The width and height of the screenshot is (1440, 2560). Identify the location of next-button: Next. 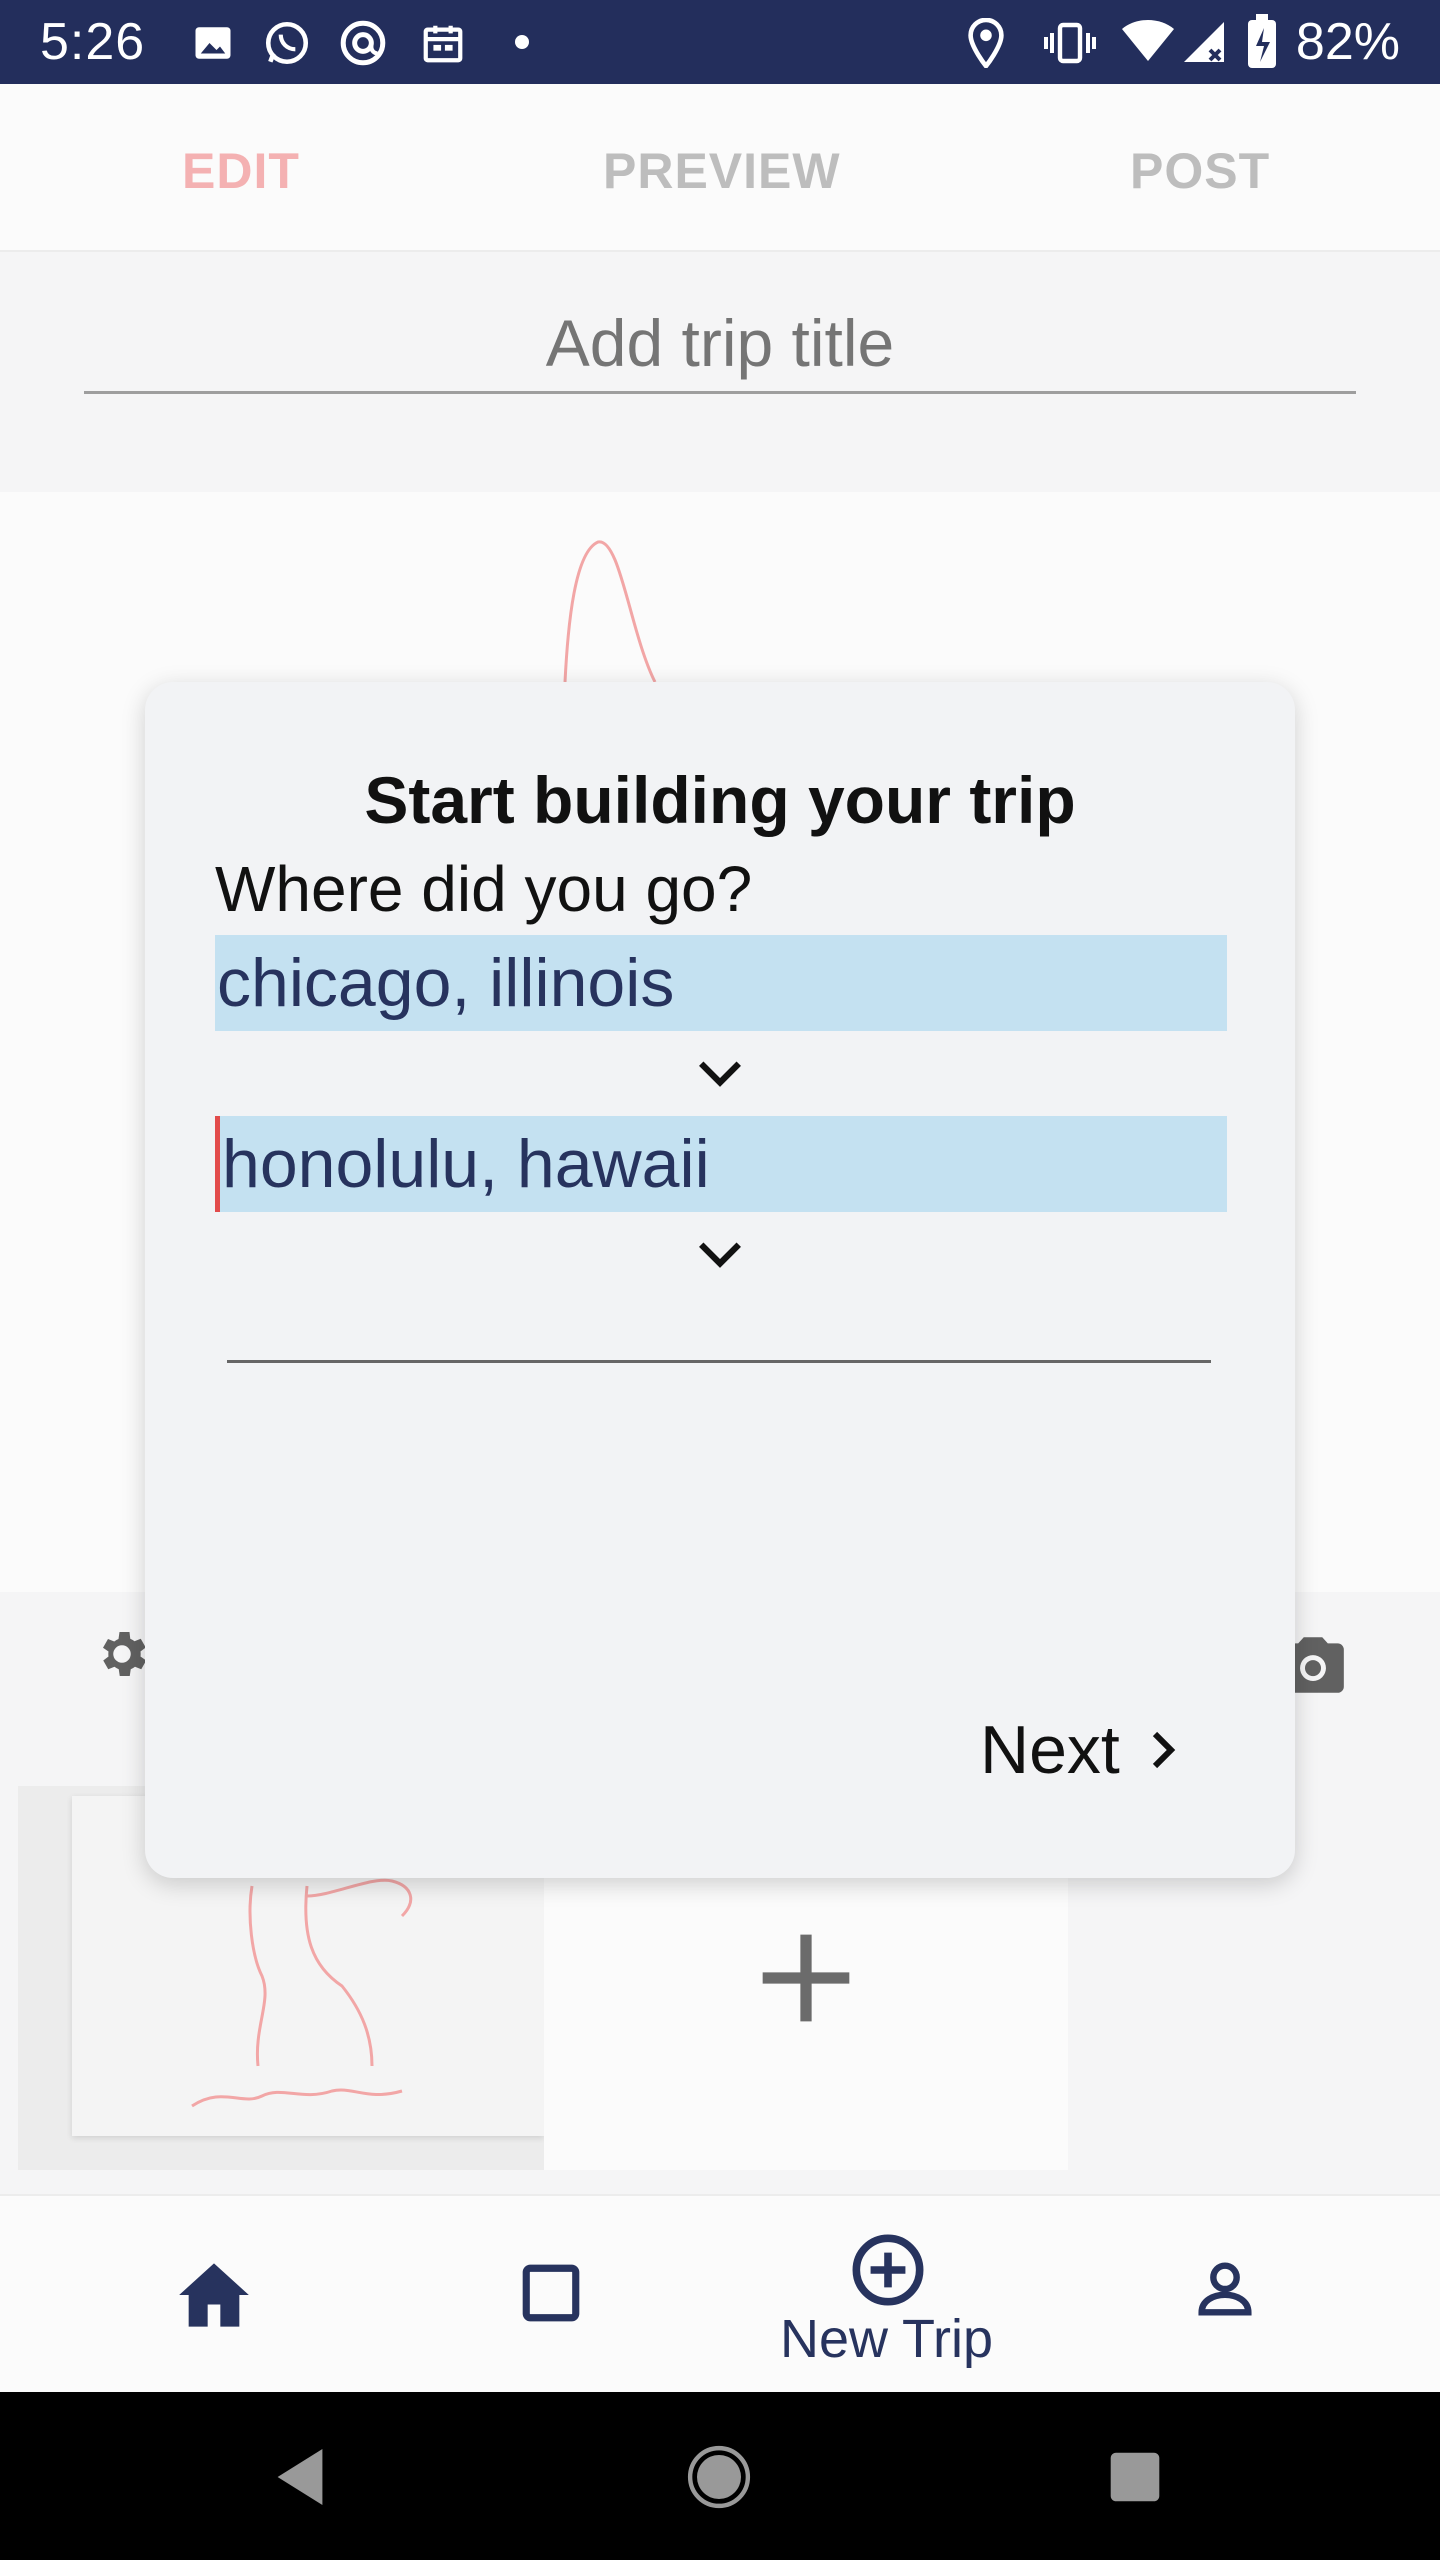
(1080, 1750).